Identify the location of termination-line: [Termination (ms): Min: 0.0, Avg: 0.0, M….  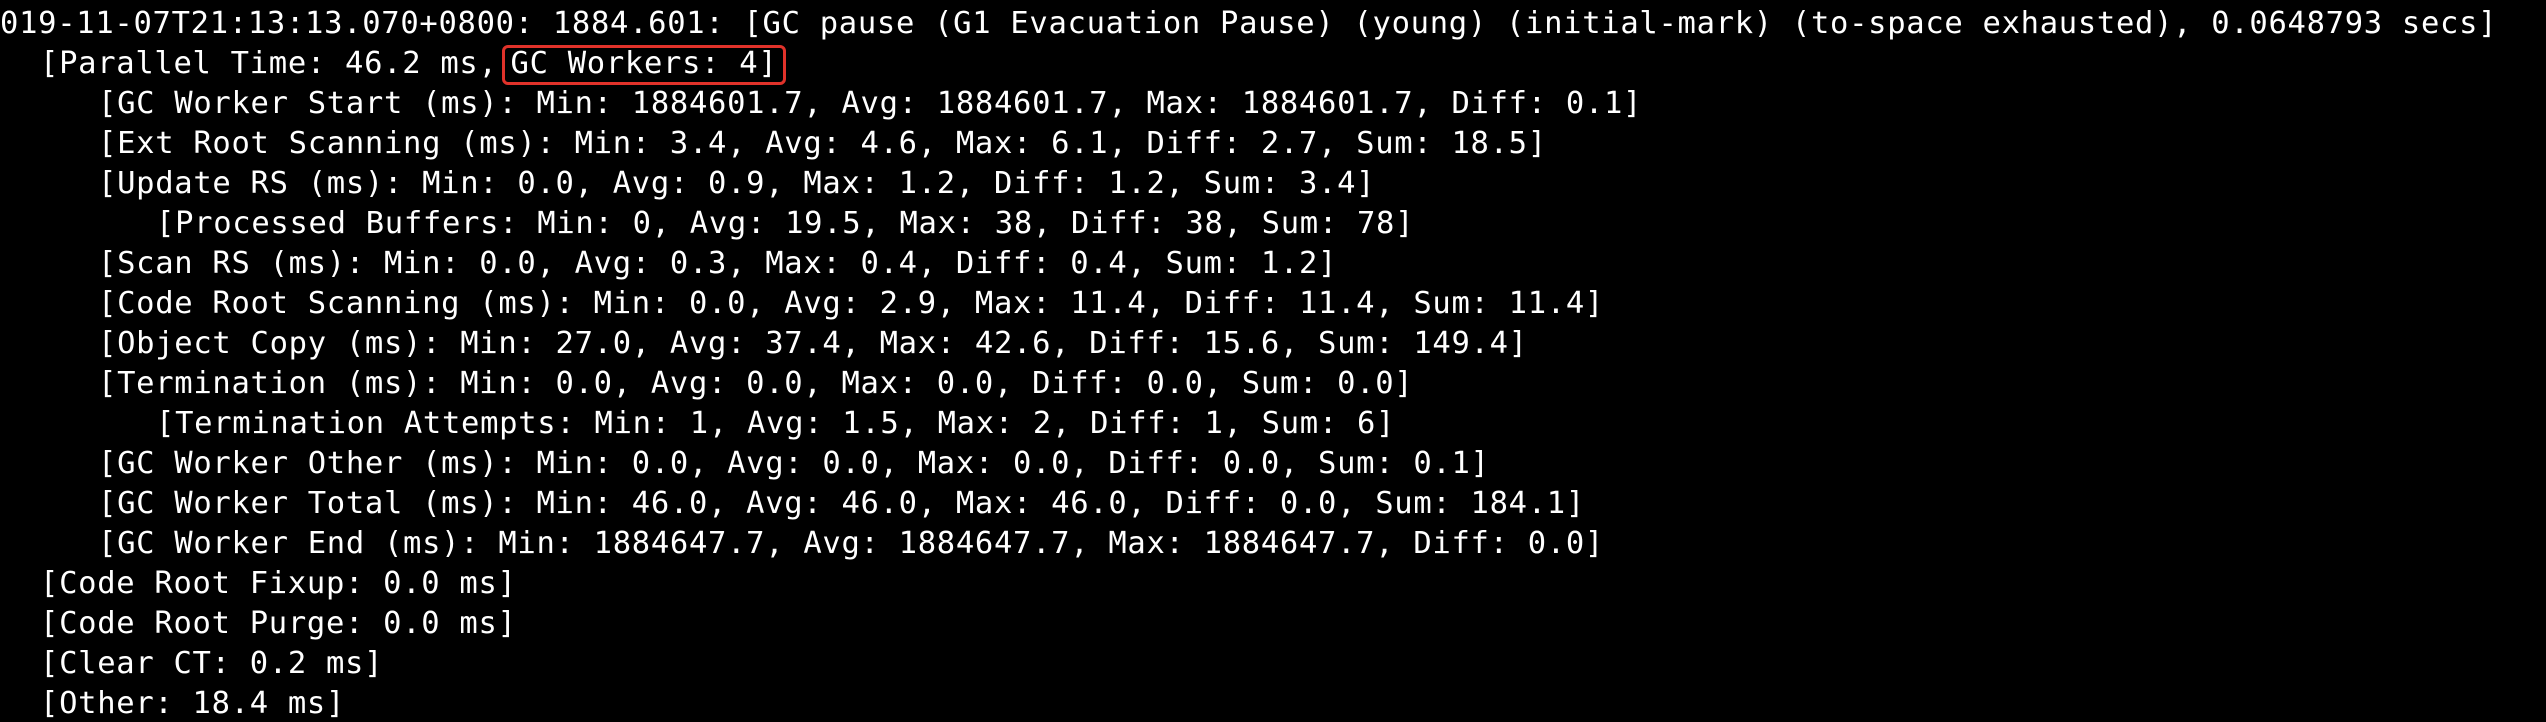
(756, 383).